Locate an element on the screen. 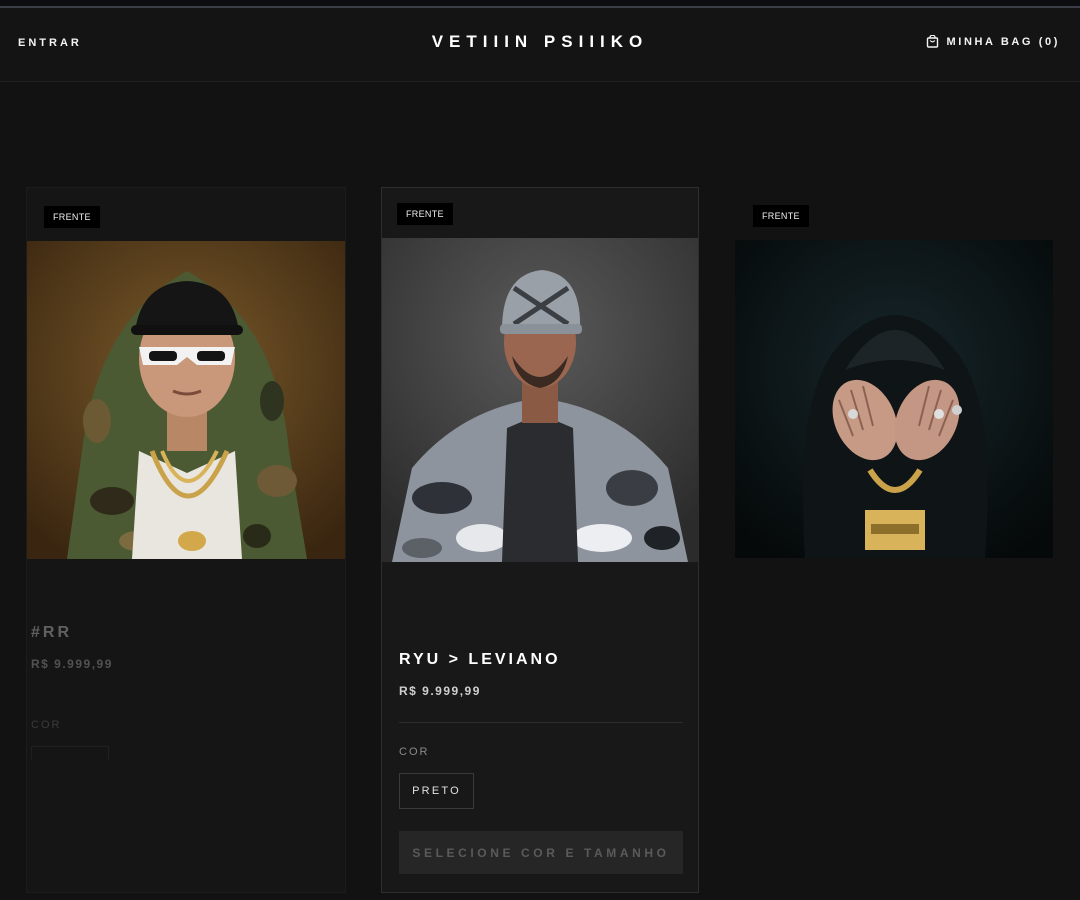 The width and height of the screenshot is (1080, 900). product-card-third: FRENTE is located at coordinates (894, 377).